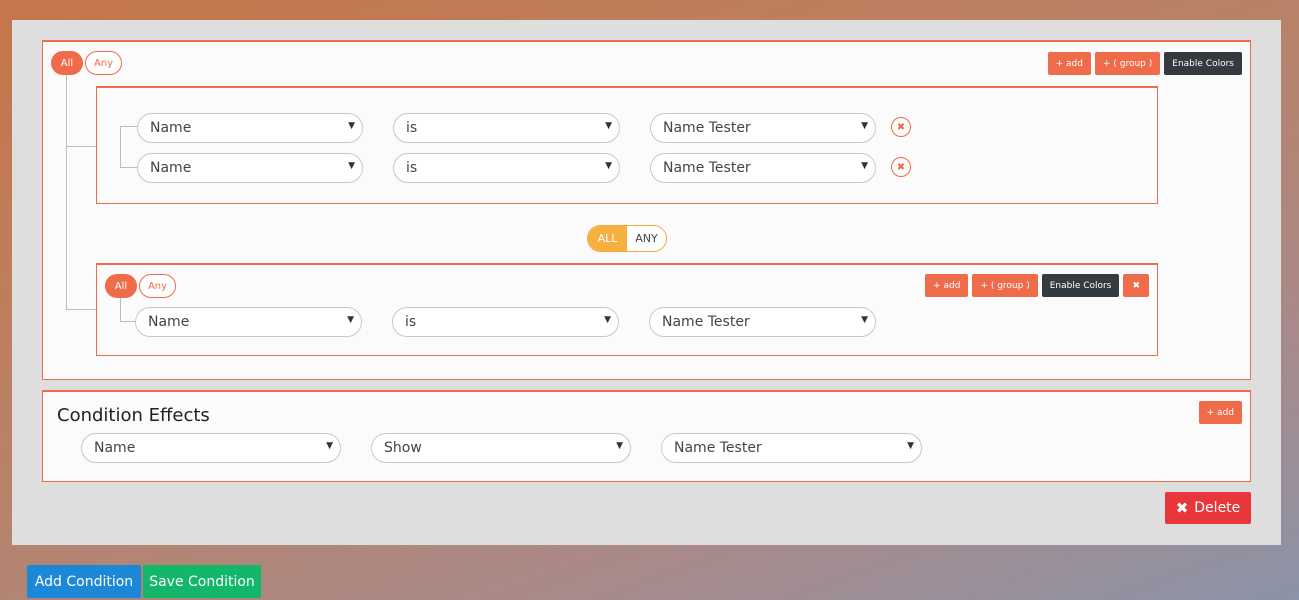 This screenshot has width=1299, height=600. I want to click on connector-any-button: ANY, so click(646, 238).